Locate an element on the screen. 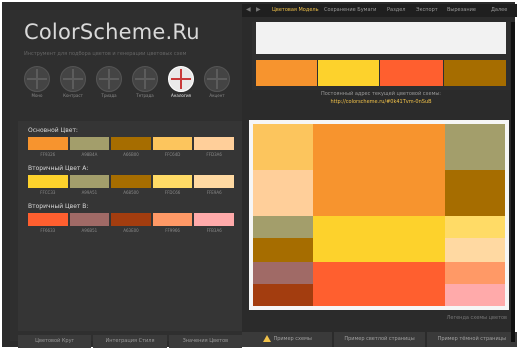 The image size is (517, 349). tab-color-values: Значения Цветов is located at coordinates (205, 341).